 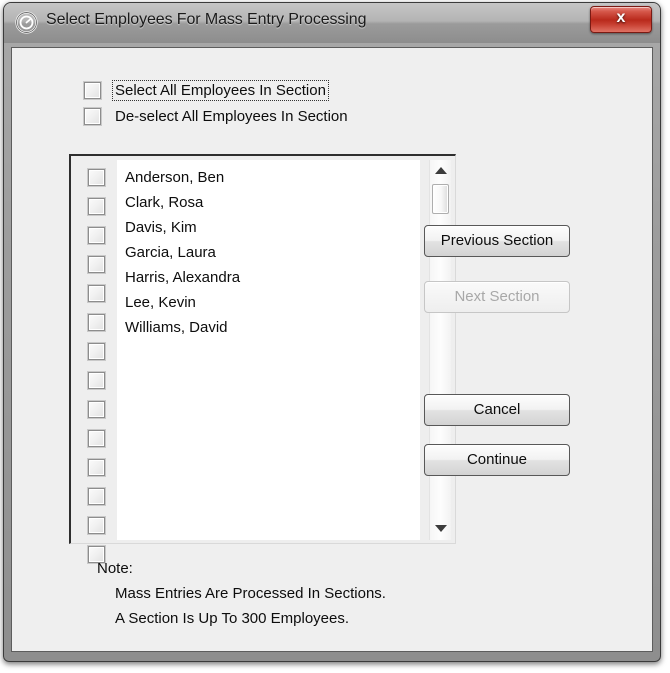 I want to click on deselect-all-label: De-select All Employees In Section, so click(x=231, y=116).